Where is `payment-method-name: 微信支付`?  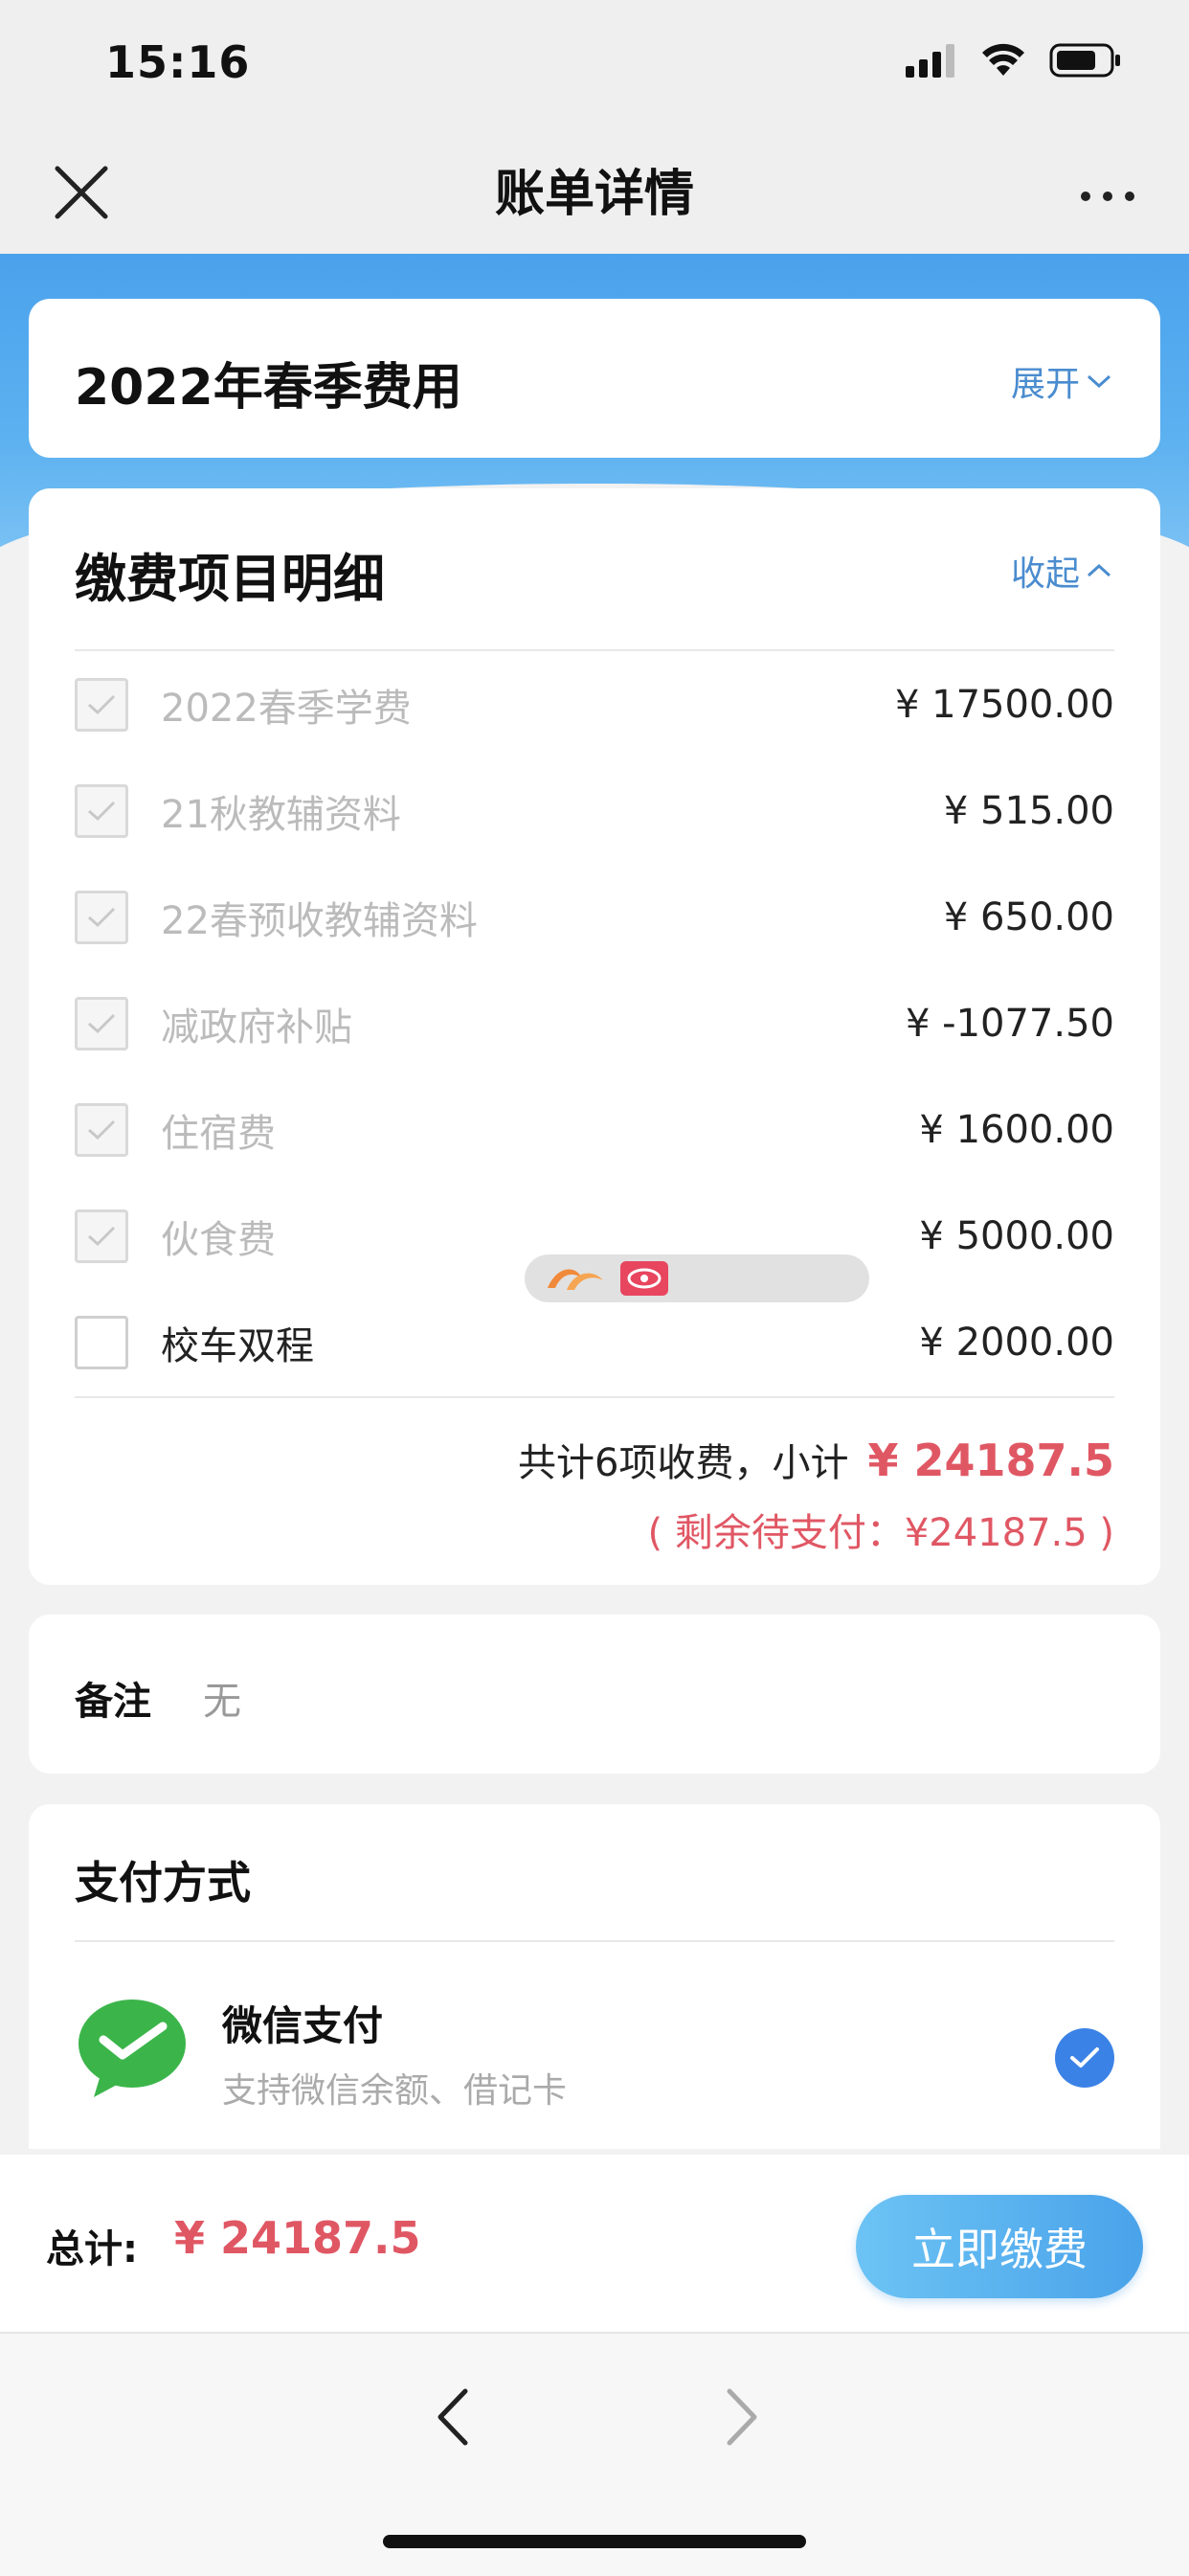 payment-method-name: 微信支付 is located at coordinates (303, 2025).